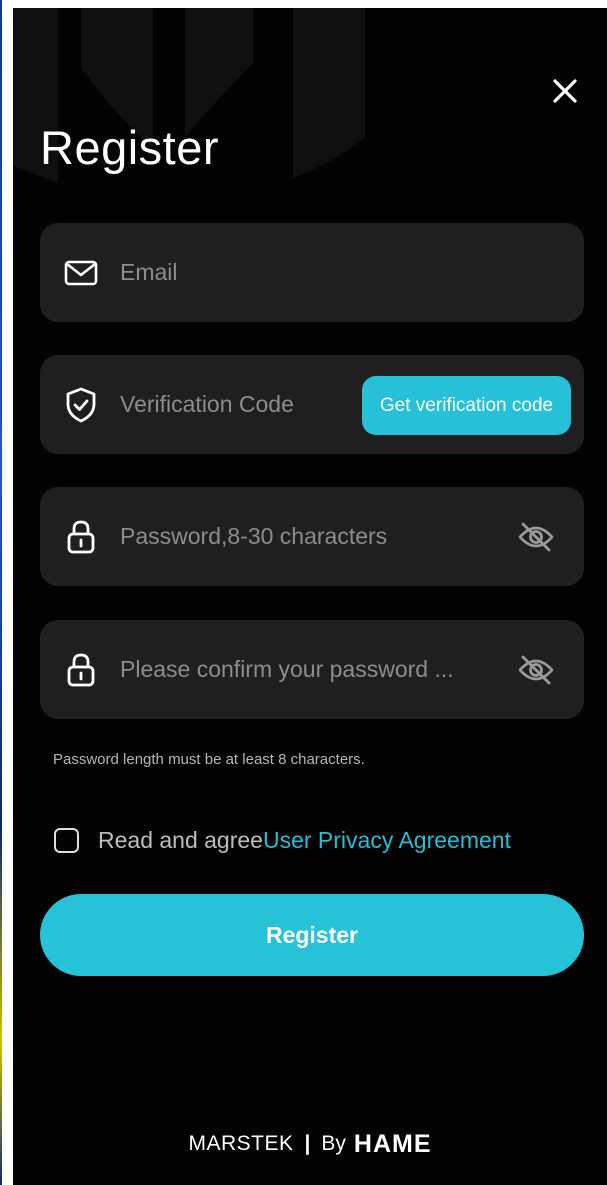  I want to click on agreement-checkbox, so click(66, 840).